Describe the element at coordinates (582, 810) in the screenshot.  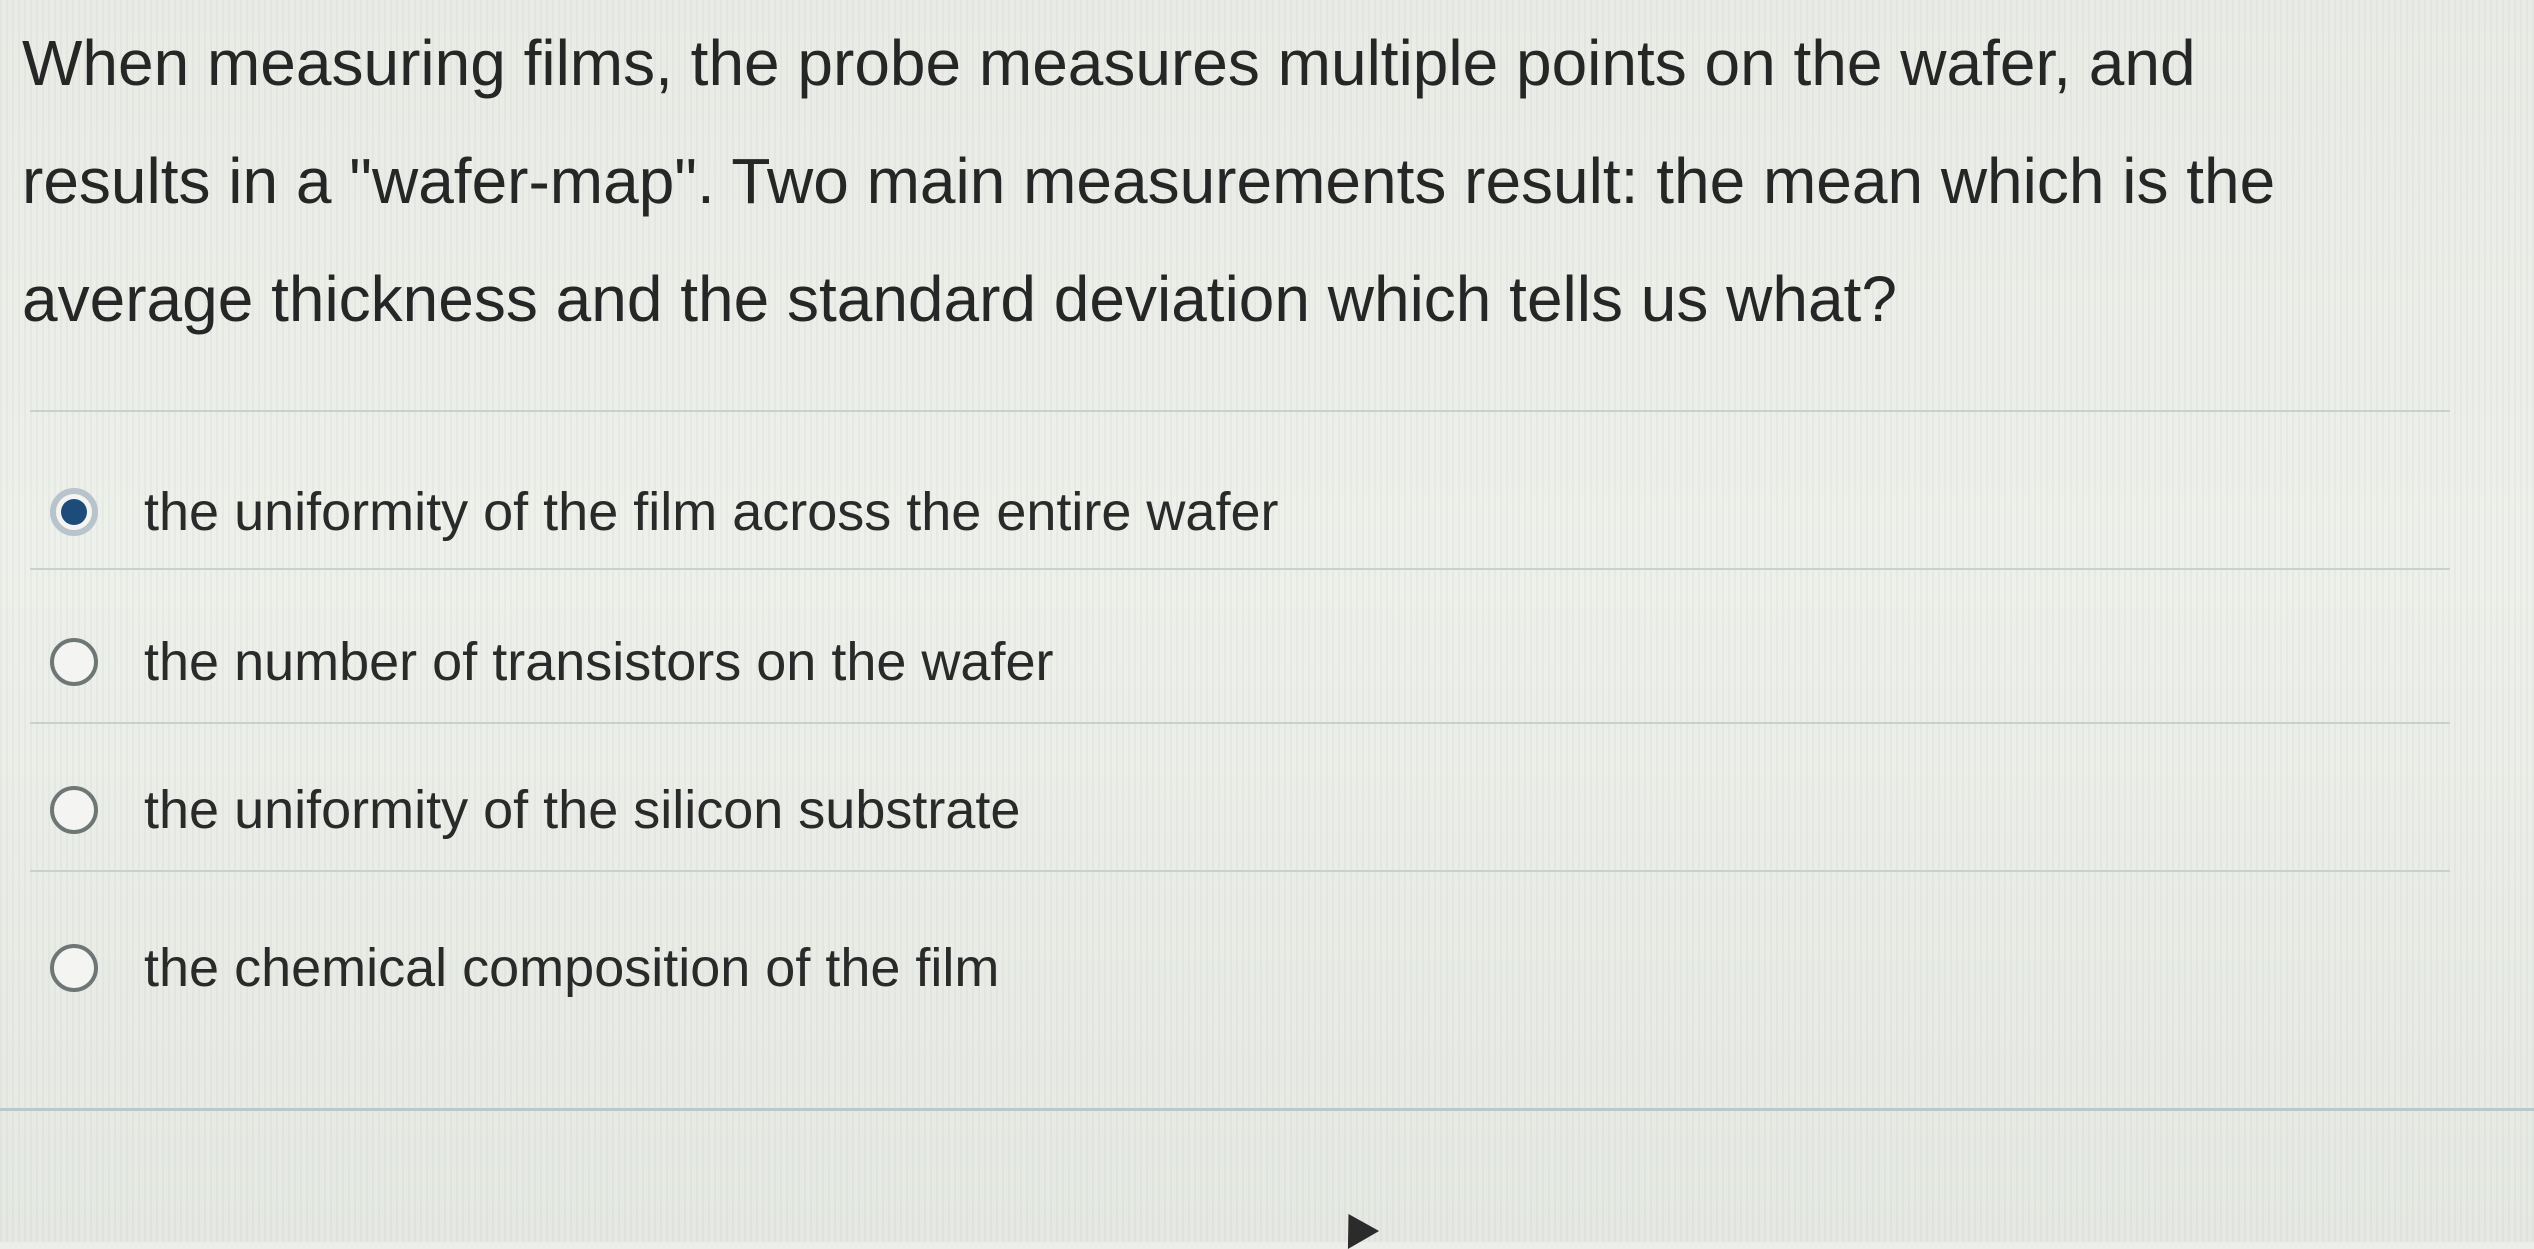
I see `answer-option-label: the uniformity of the silicon substrate` at that location.